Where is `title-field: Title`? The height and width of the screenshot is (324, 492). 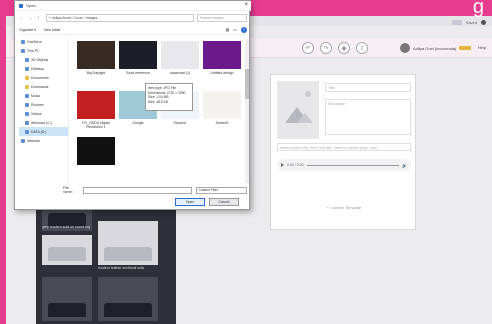
title-field: Title is located at coordinates (368, 87).